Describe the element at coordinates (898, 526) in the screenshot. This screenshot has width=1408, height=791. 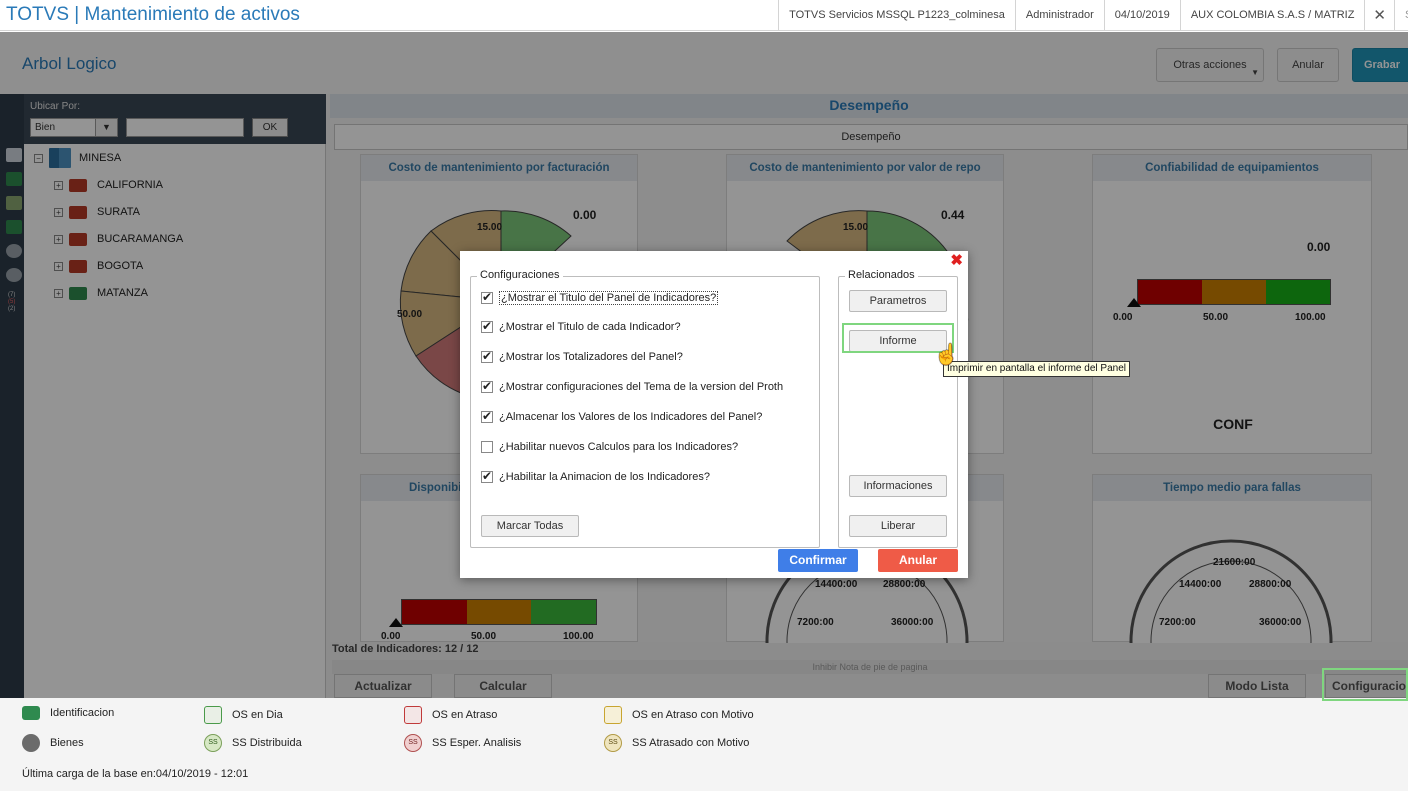
I see `release-button: Liberar` at that location.